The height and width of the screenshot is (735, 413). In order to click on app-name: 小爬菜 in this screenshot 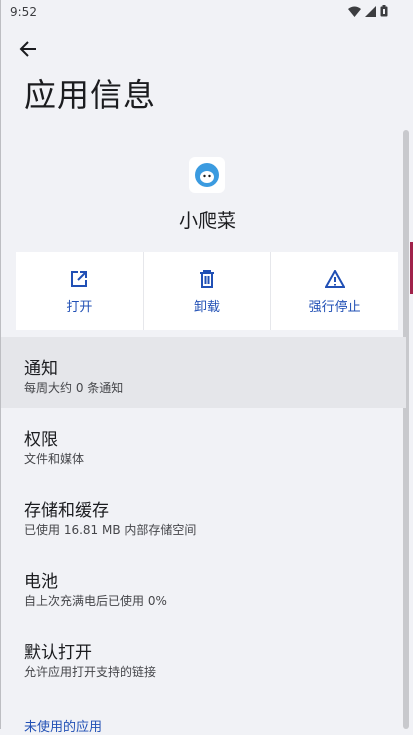, I will do `click(207, 221)`.